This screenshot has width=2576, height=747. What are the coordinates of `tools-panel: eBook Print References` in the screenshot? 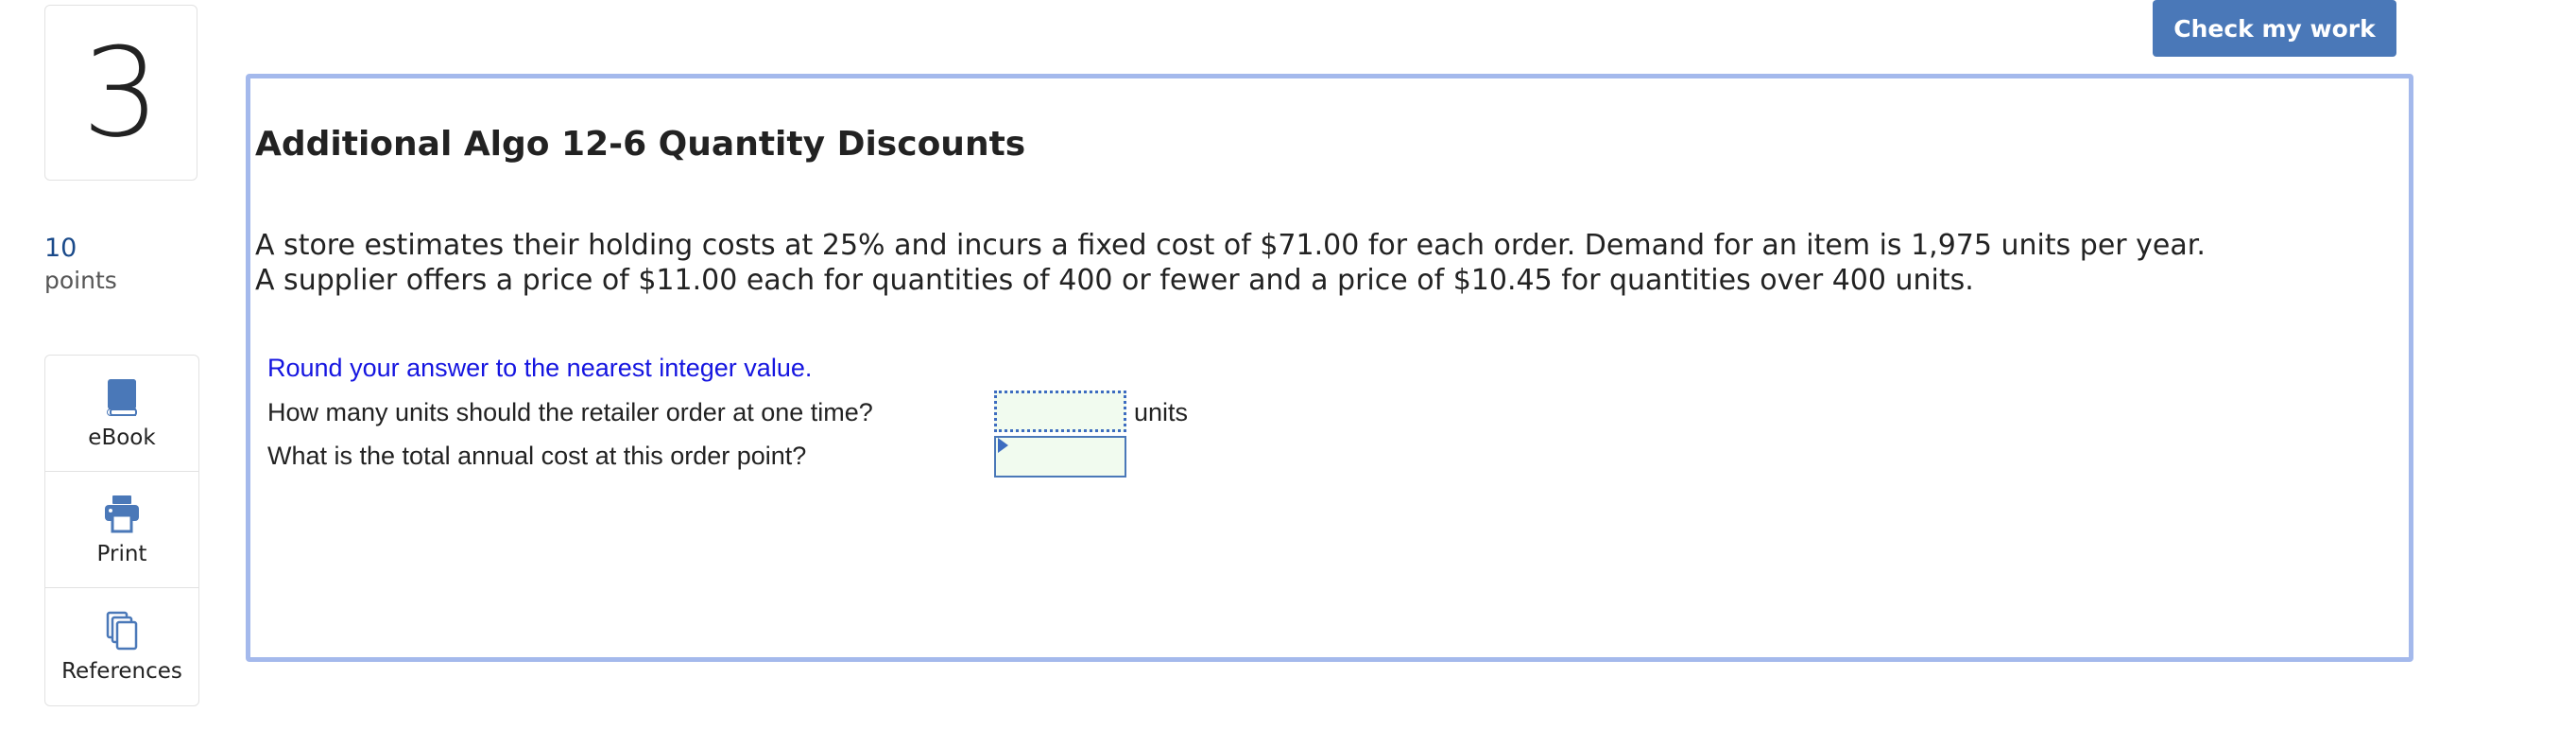 It's located at (121, 530).